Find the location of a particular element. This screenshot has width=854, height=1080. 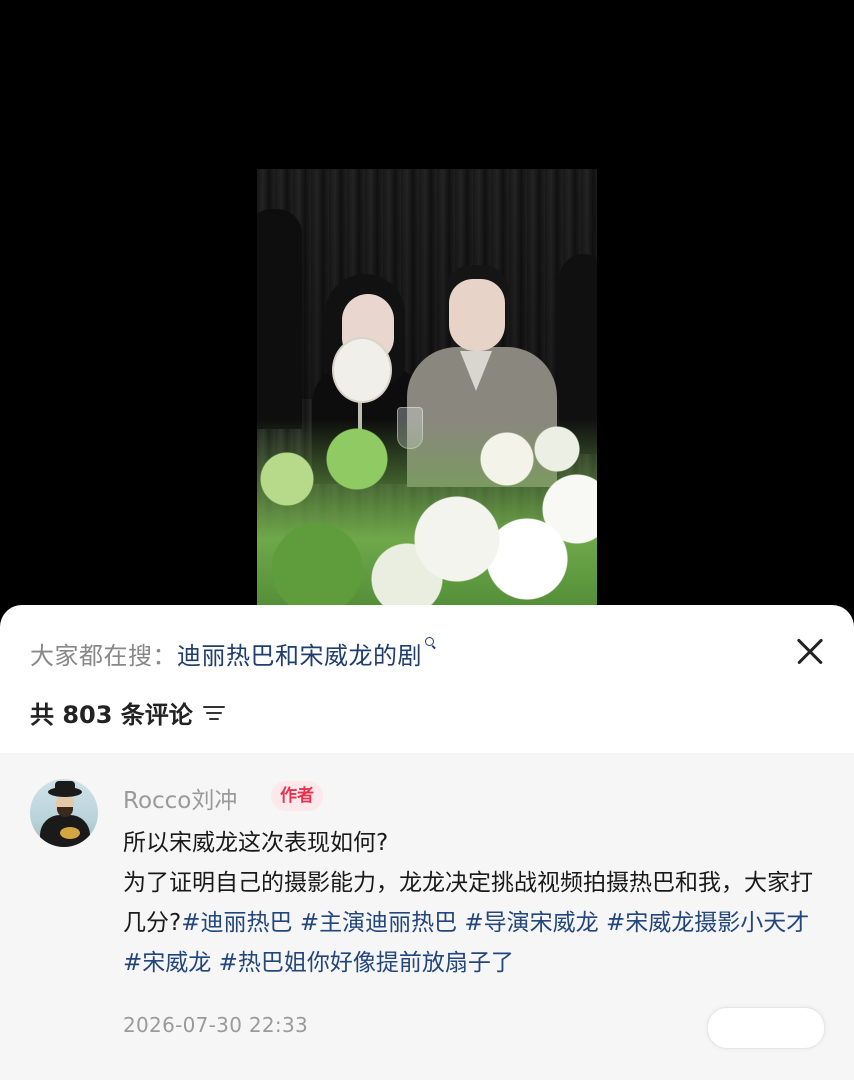

sort-icon is located at coordinates (213, 713).